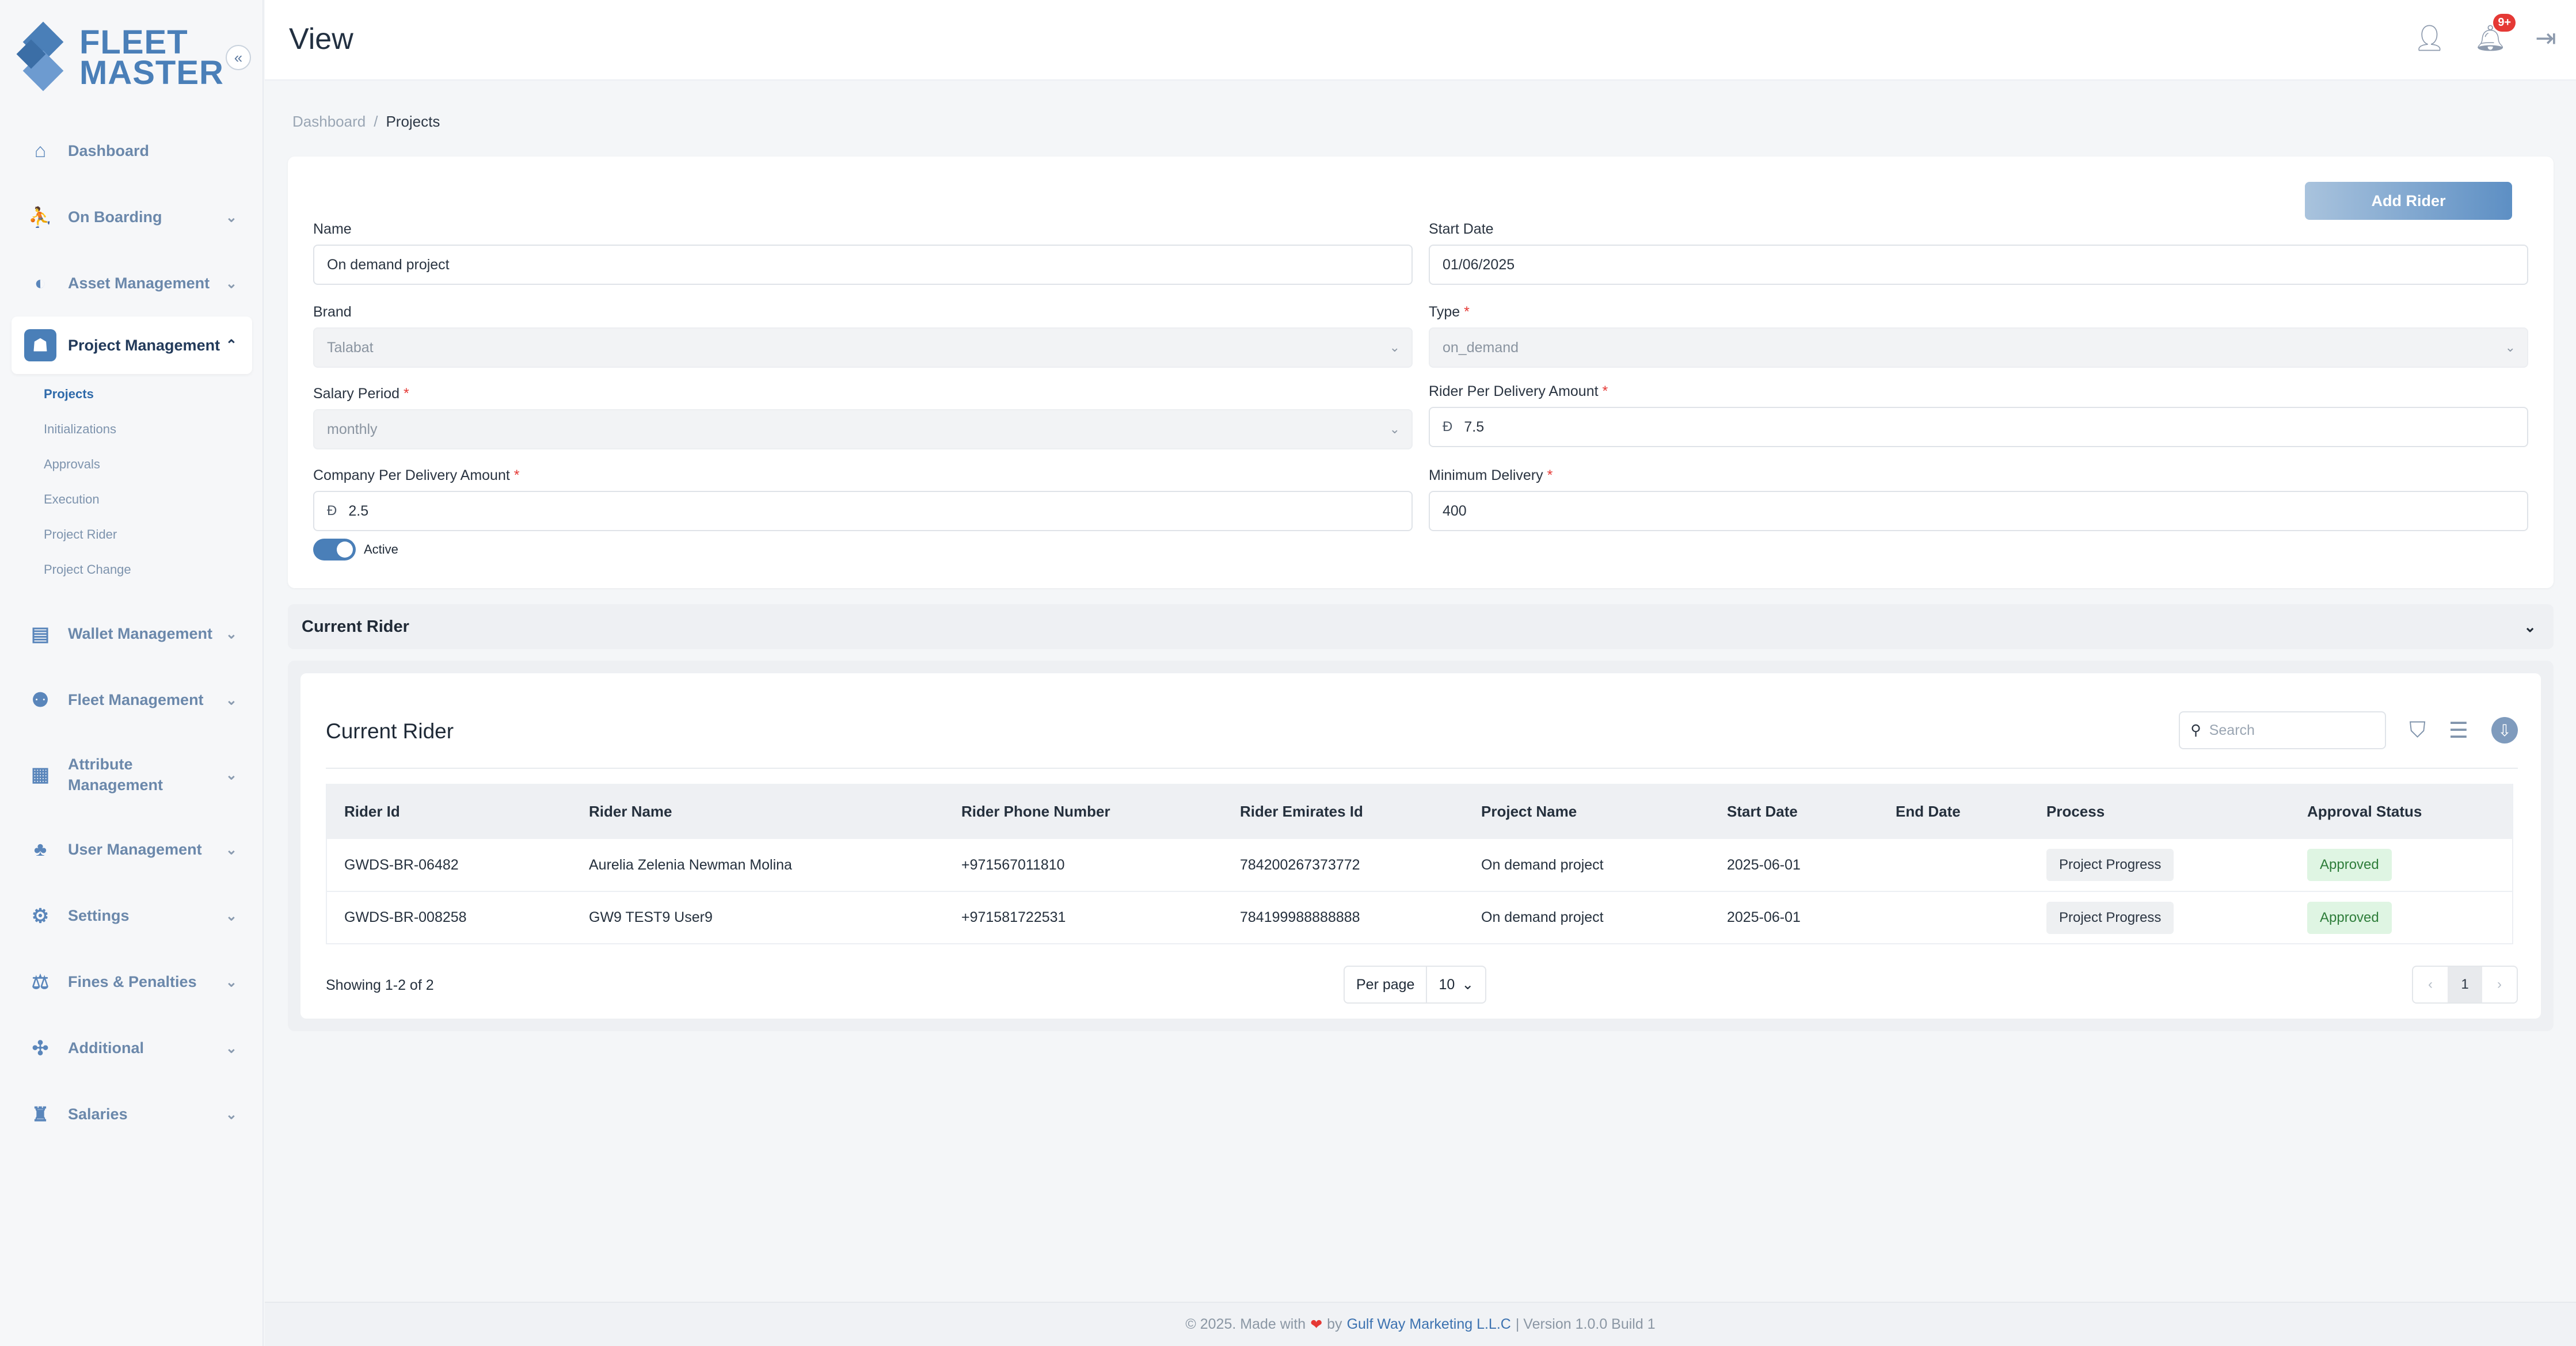  I want to click on sidebar-item-wallet-management: ▤ Wallet Management ⌄, so click(132, 634).